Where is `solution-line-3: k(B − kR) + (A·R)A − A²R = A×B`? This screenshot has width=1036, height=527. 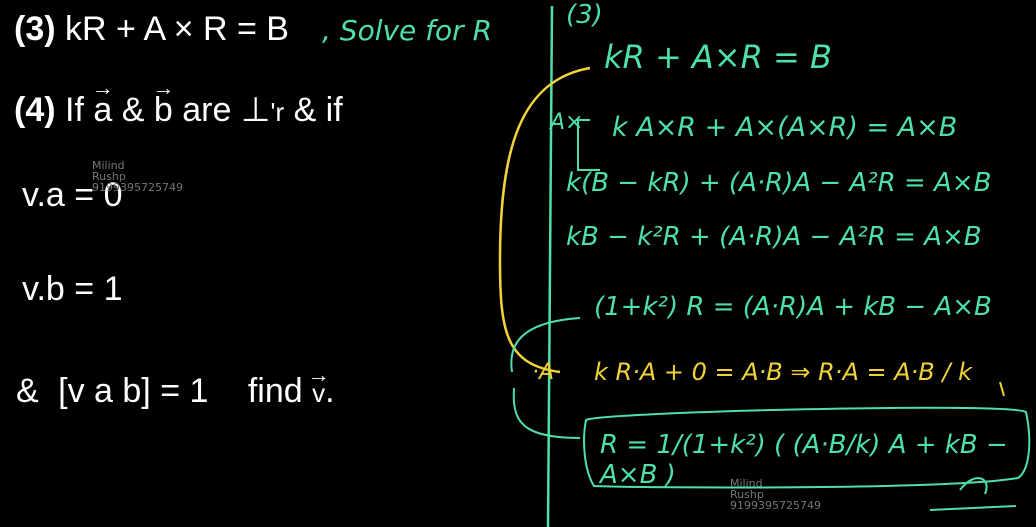
solution-line-3: k(B − kR) + (A·R)A − A²R = A×B is located at coordinates (779, 183).